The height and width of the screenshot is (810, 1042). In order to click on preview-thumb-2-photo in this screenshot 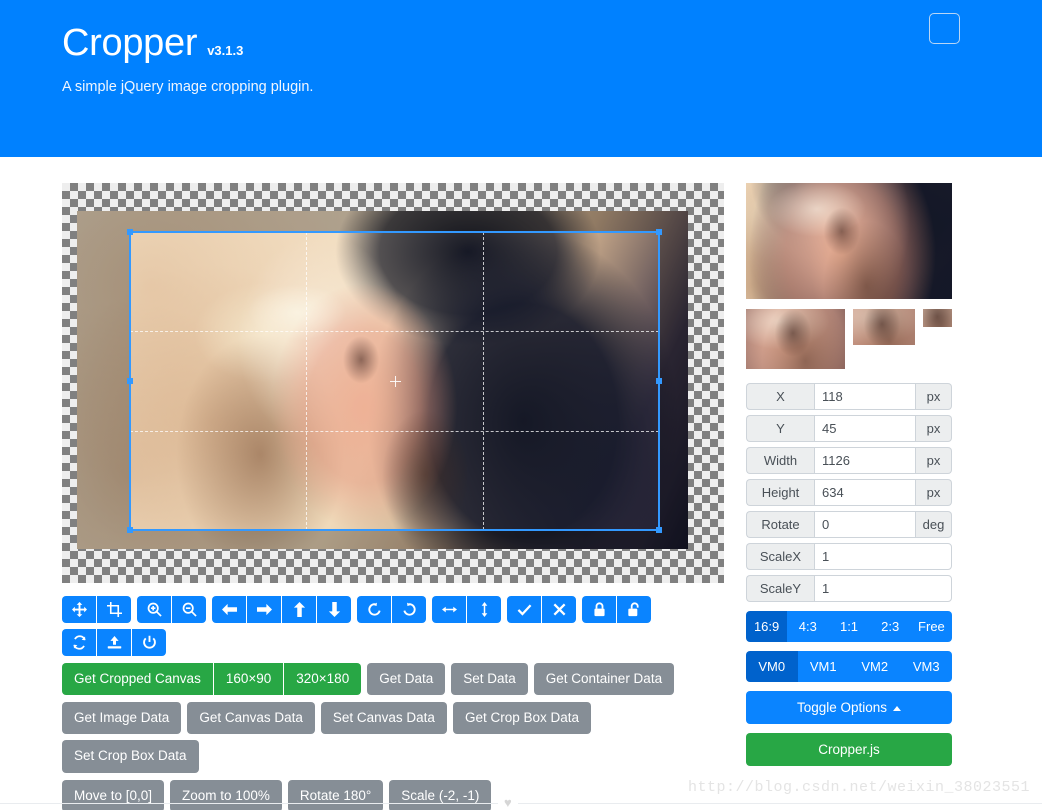, I will do `click(884, 327)`.